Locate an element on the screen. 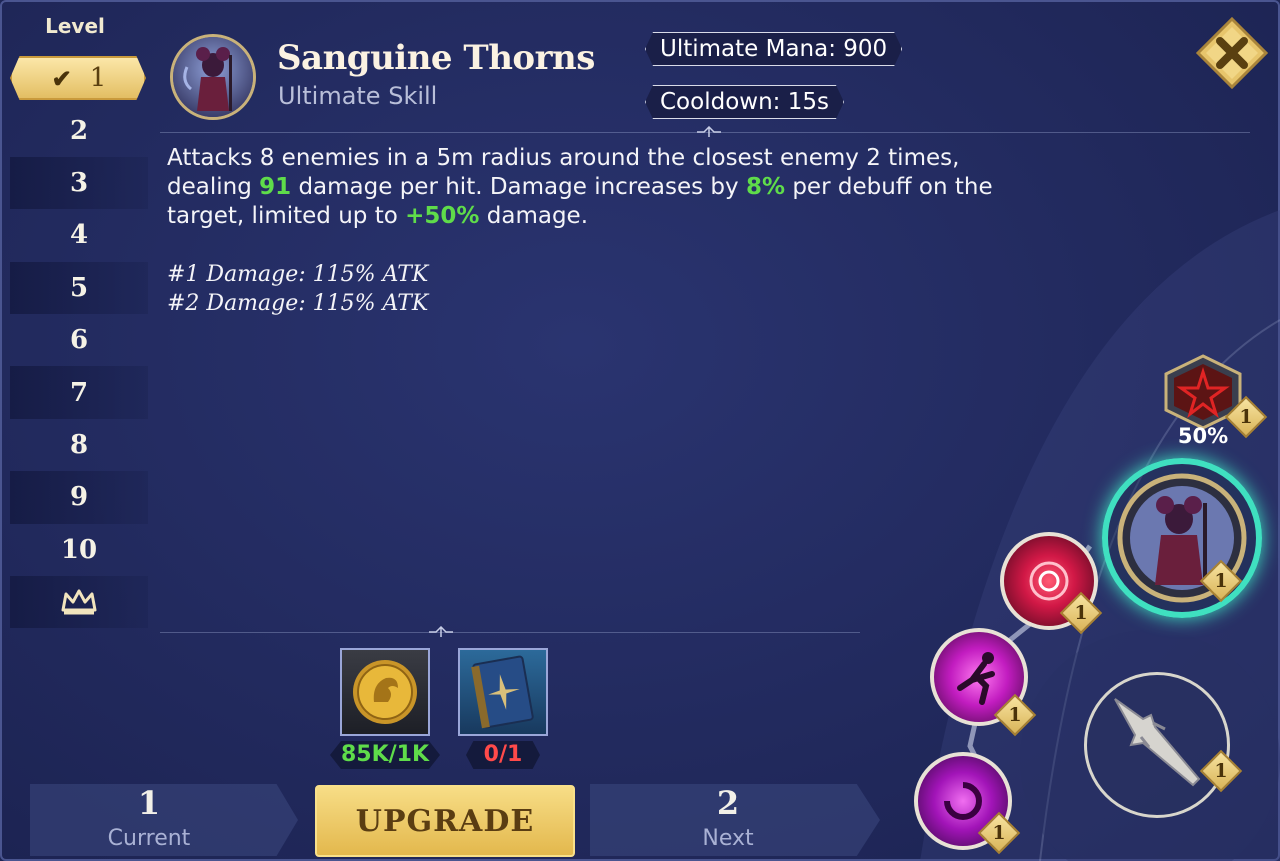 This screenshot has width=1280, height=861. level-number: 8 is located at coordinates (79, 444).